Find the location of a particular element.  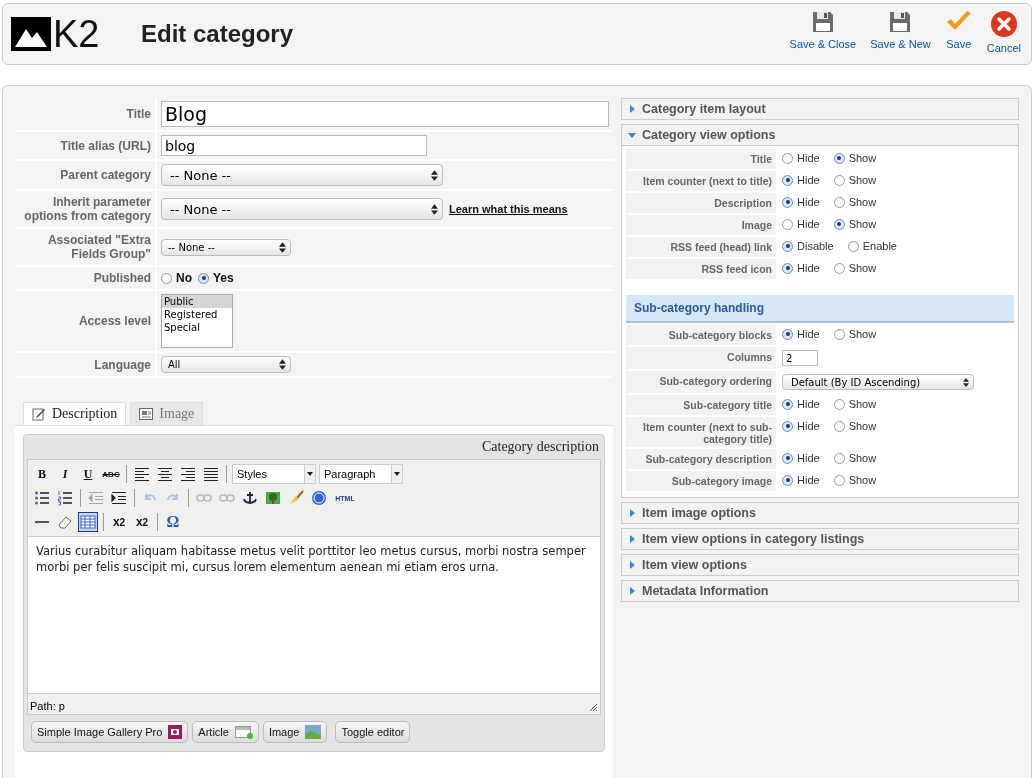

field-label: Associated "Extra Fields Group" is located at coordinates (86, 247).